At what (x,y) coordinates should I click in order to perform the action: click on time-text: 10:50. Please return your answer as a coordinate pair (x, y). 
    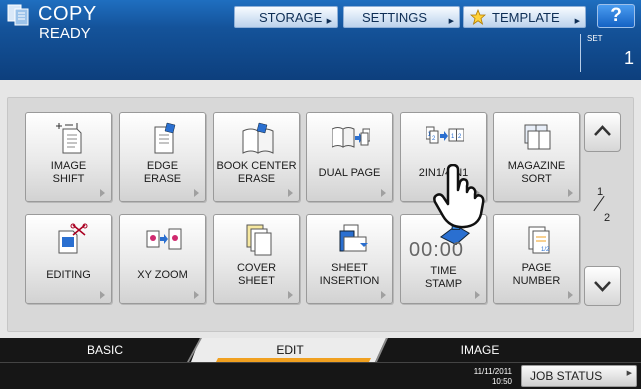
    Looking at the image, I should click on (501, 381).